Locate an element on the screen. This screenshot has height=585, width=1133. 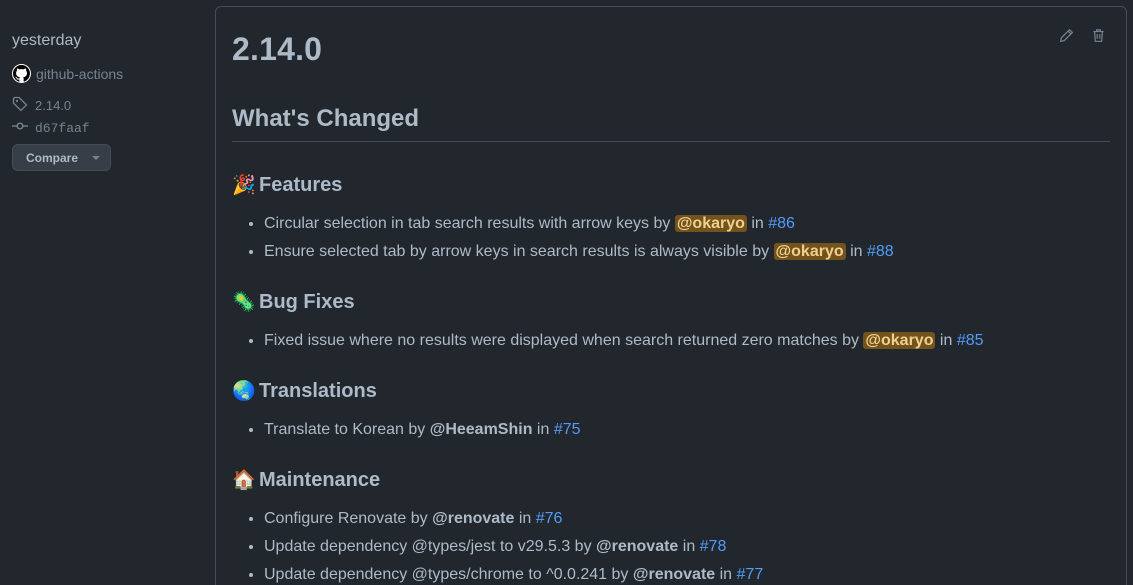
list-item: Configure Renovate by @renovate in #76 is located at coordinates (513, 519).